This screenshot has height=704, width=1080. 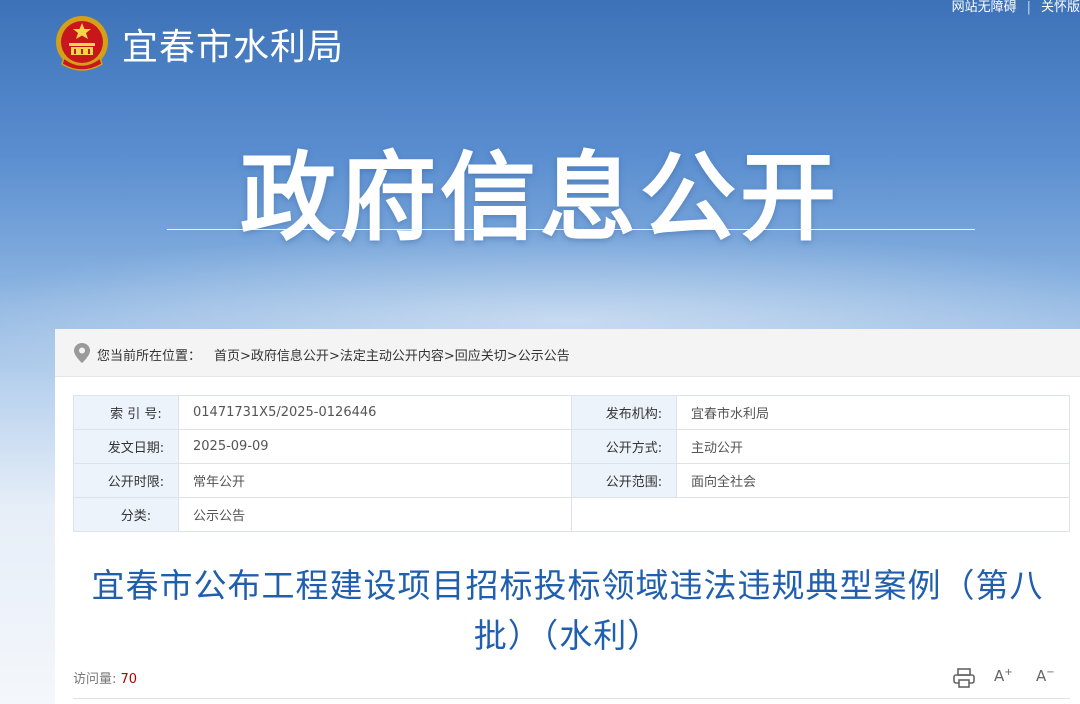 I want to click on font-increase-icon: A+, so click(x=1006, y=678).